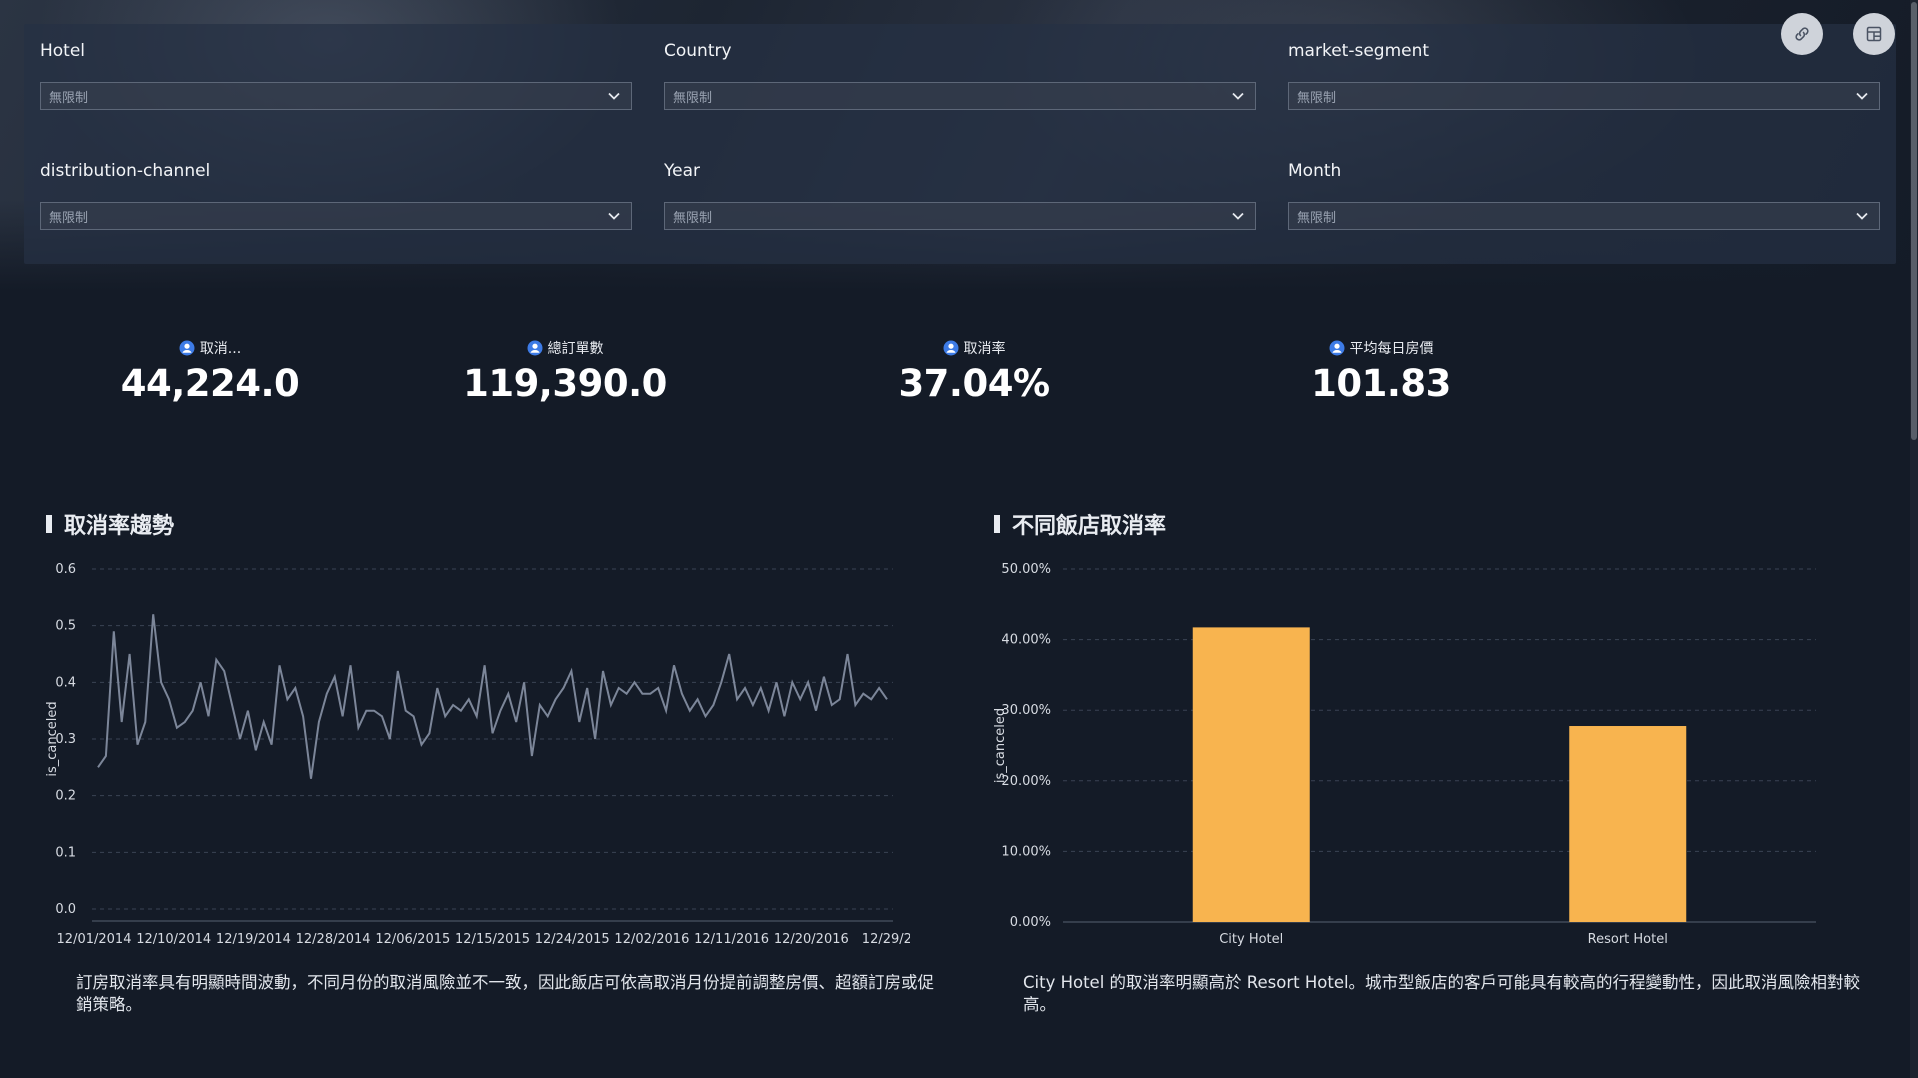  What do you see at coordinates (1381, 383) in the screenshot?
I see `kpi-value: 101.83` at bounding box center [1381, 383].